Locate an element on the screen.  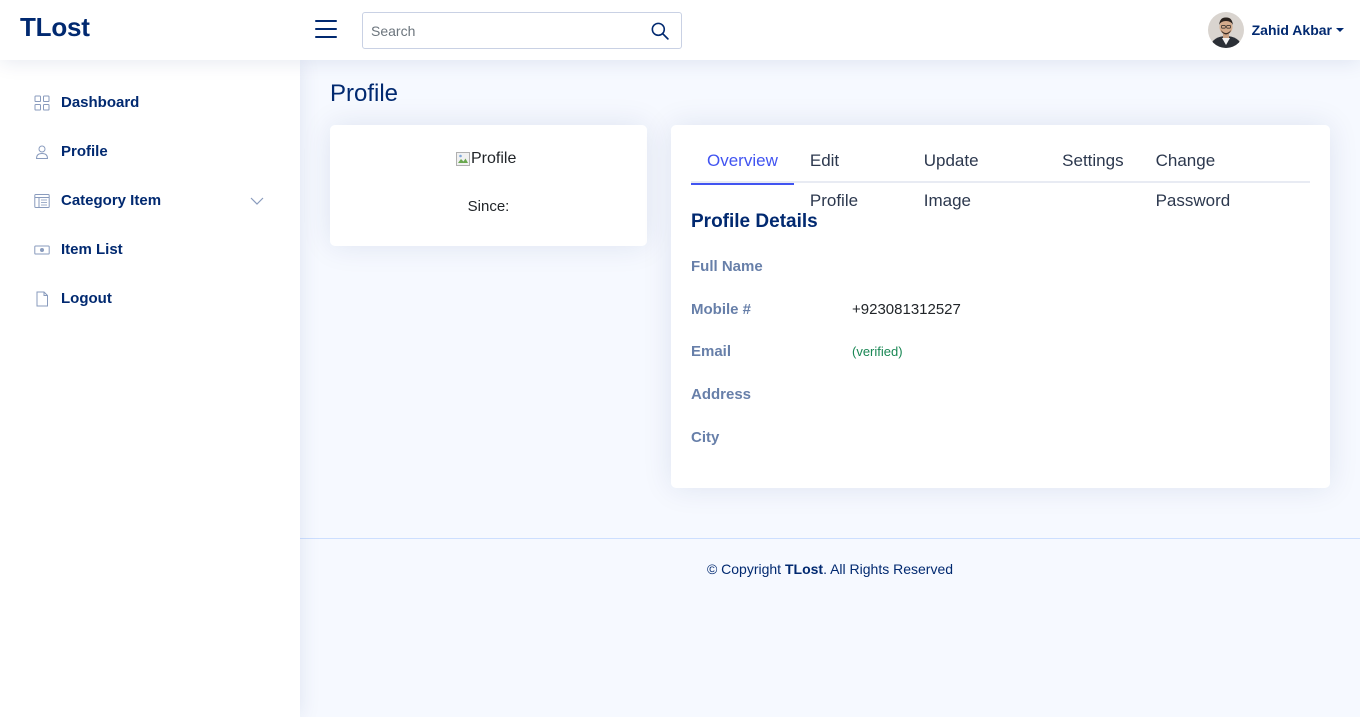
tab-overview: Overview is located at coordinates (742, 163).